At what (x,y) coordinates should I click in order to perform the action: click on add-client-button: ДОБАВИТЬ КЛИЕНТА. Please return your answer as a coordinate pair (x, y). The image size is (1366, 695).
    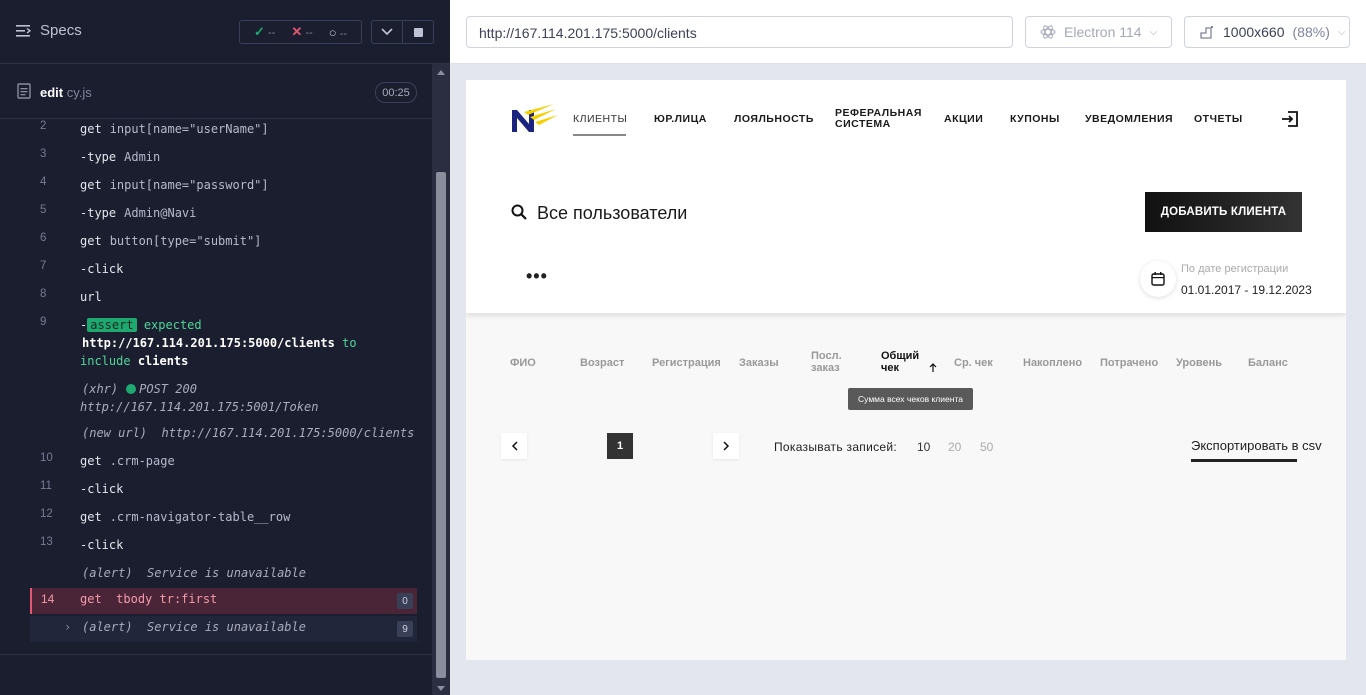
    Looking at the image, I should click on (1223, 212).